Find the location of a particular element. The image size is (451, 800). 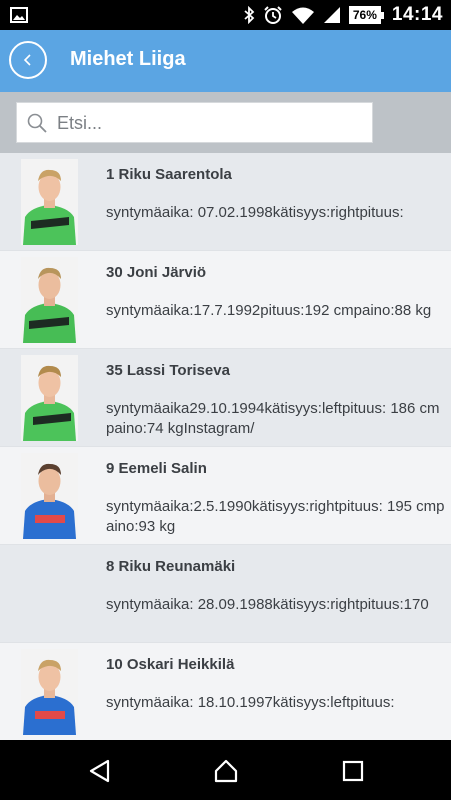

clock: 14:14 is located at coordinates (417, 14).